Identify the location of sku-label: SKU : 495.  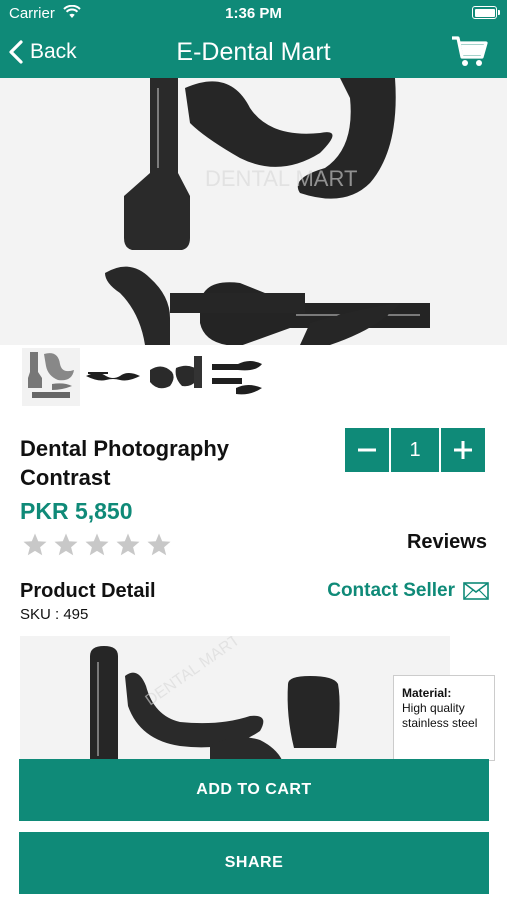
(54, 614).